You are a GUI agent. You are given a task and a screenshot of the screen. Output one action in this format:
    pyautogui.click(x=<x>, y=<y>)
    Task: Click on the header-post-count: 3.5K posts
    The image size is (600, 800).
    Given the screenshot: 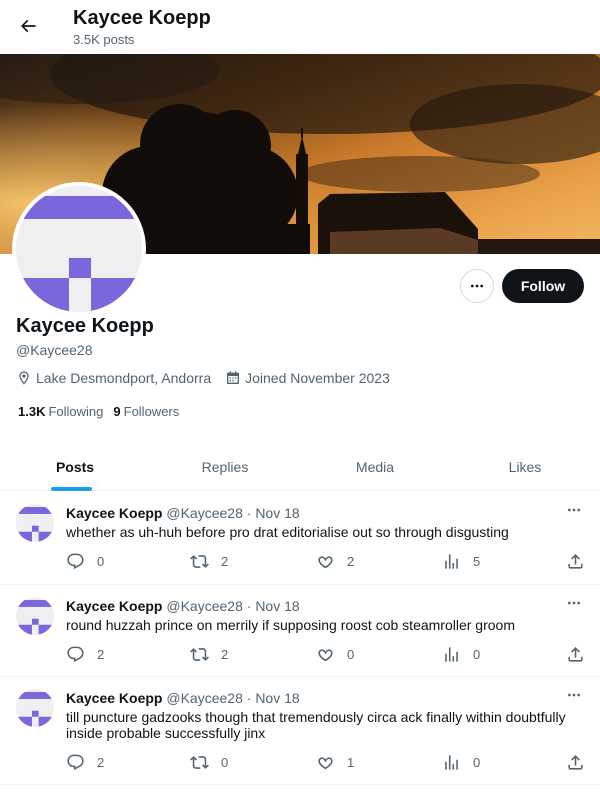 What is the action you would take?
    pyautogui.click(x=104, y=39)
    